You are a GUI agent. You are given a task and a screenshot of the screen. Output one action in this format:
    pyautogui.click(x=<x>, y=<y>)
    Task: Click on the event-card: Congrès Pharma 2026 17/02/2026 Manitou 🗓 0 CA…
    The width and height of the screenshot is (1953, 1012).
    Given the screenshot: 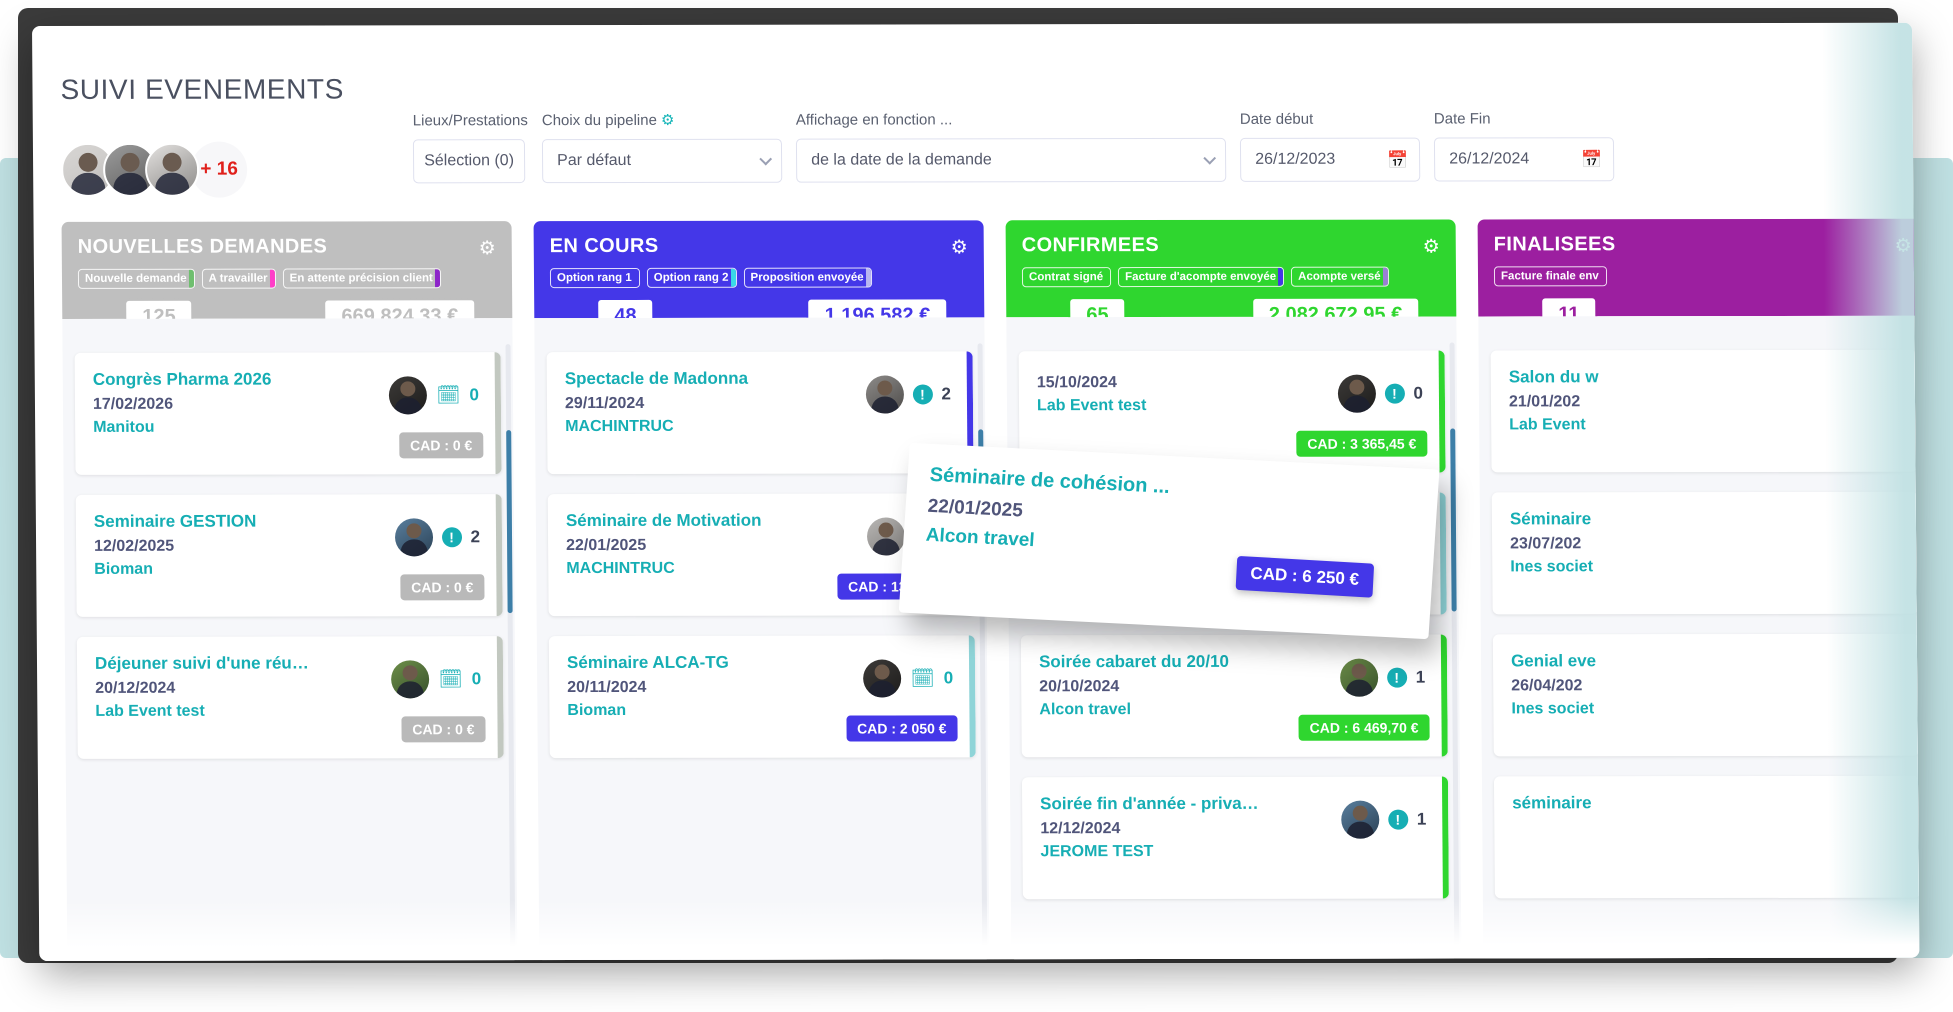 What is the action you would take?
    pyautogui.click(x=288, y=413)
    